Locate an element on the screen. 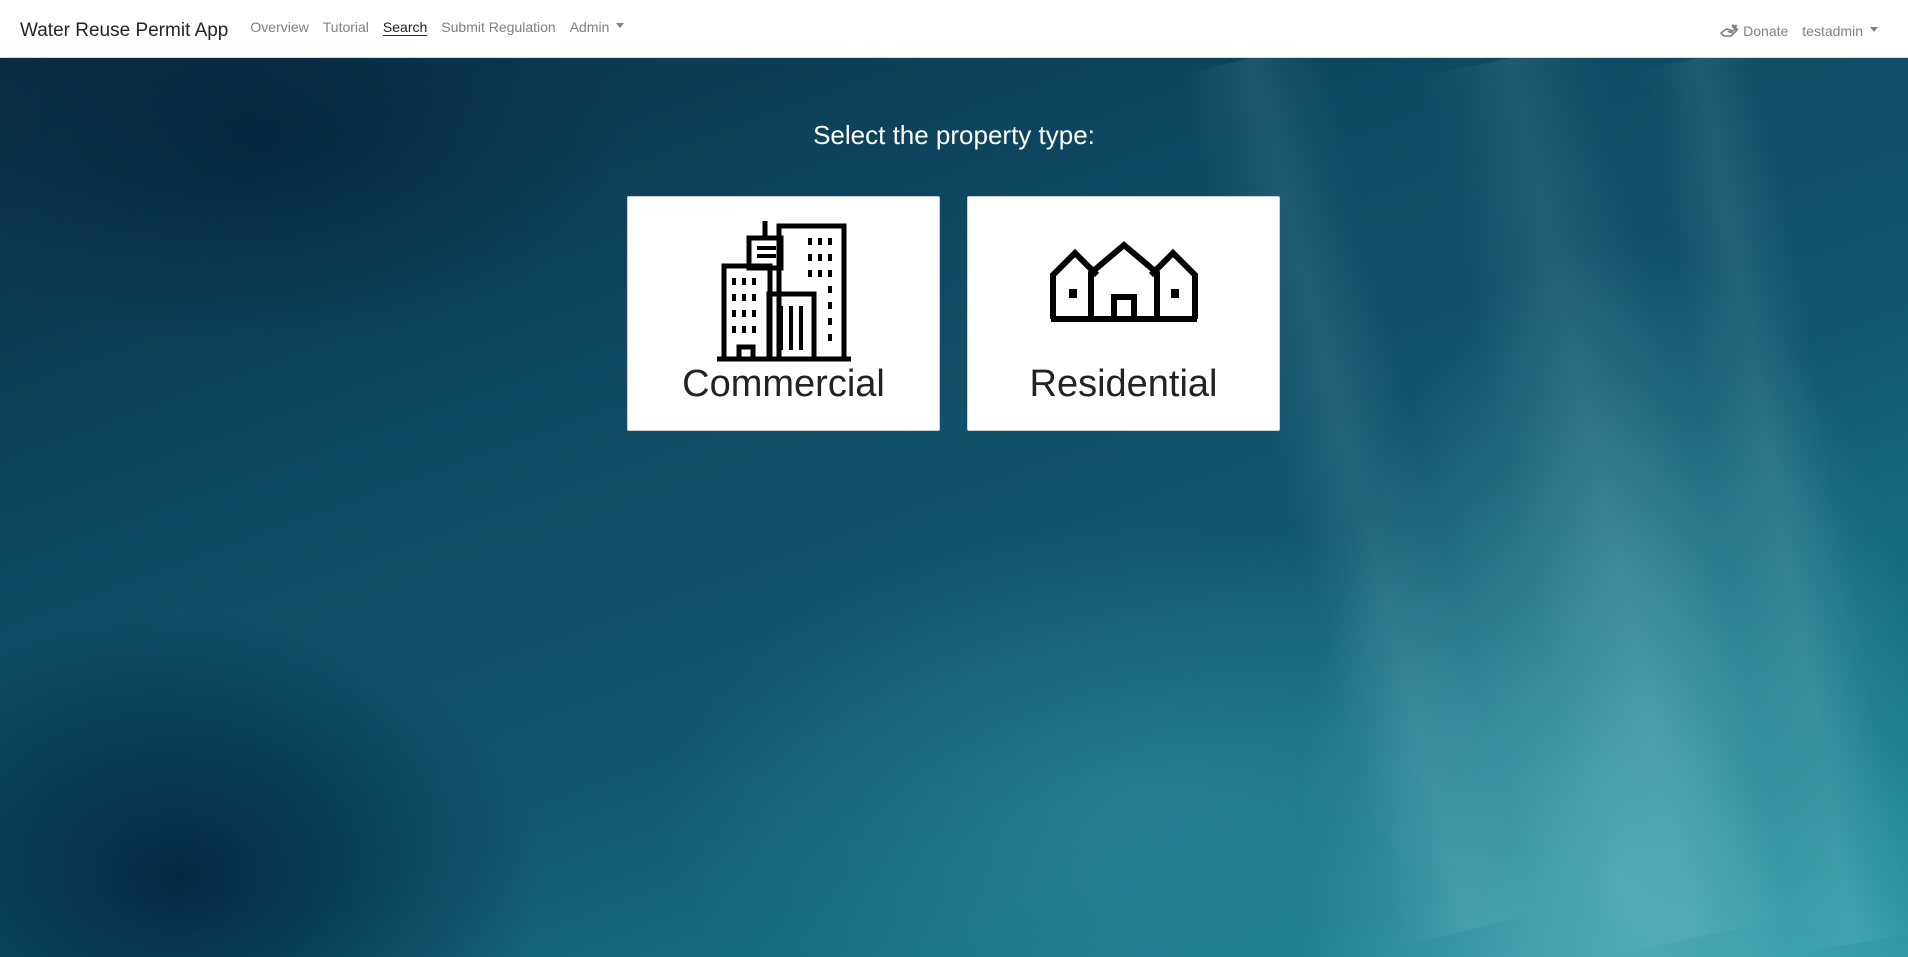  property-type-prompt: Select the property type: is located at coordinates (954, 135).